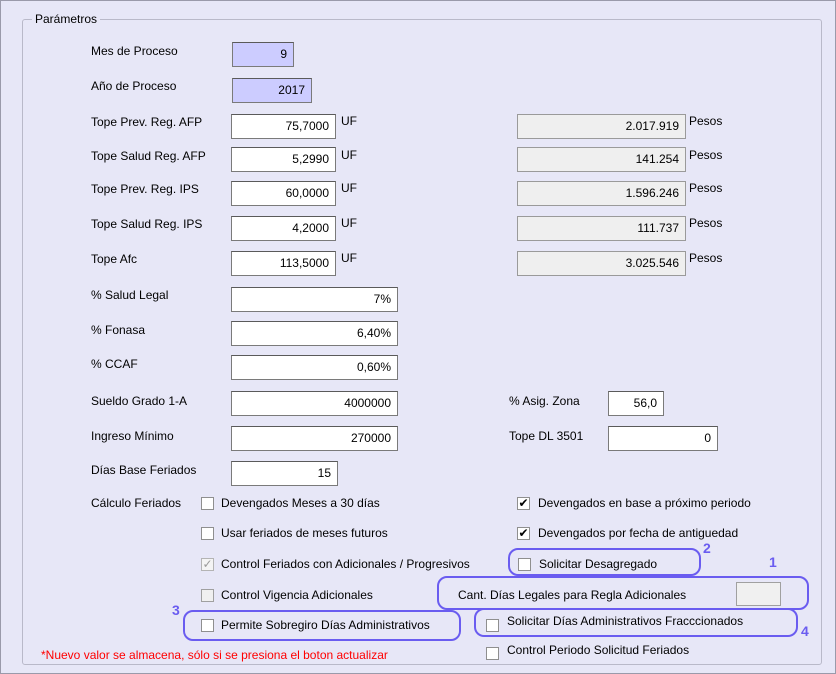  Describe the element at coordinates (382, 299) in the screenshot. I see `salud-legal-value: 7%` at that location.